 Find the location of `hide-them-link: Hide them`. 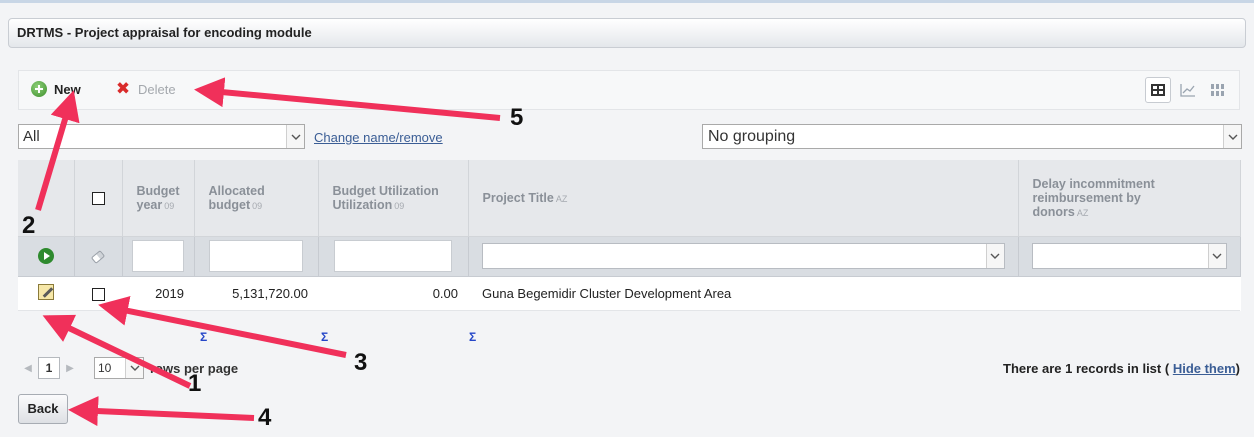

hide-them-link: Hide them is located at coordinates (1204, 368).